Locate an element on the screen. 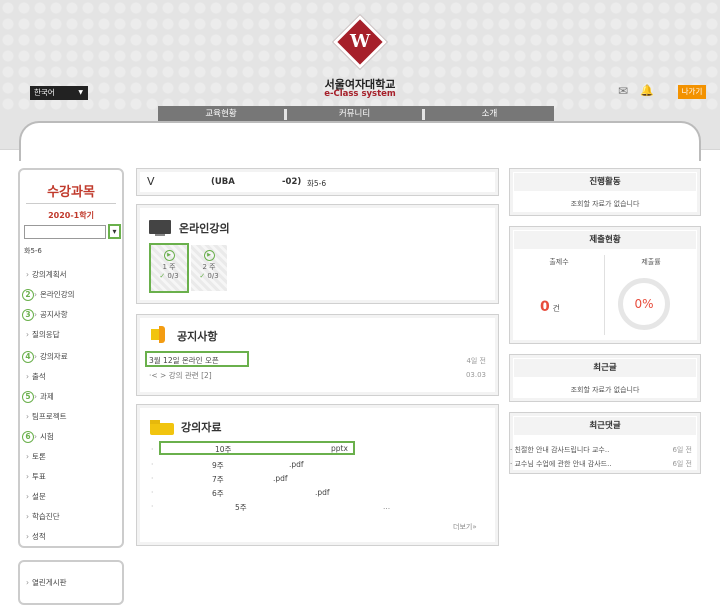  notice-title: 공지사항 is located at coordinates (197, 336).